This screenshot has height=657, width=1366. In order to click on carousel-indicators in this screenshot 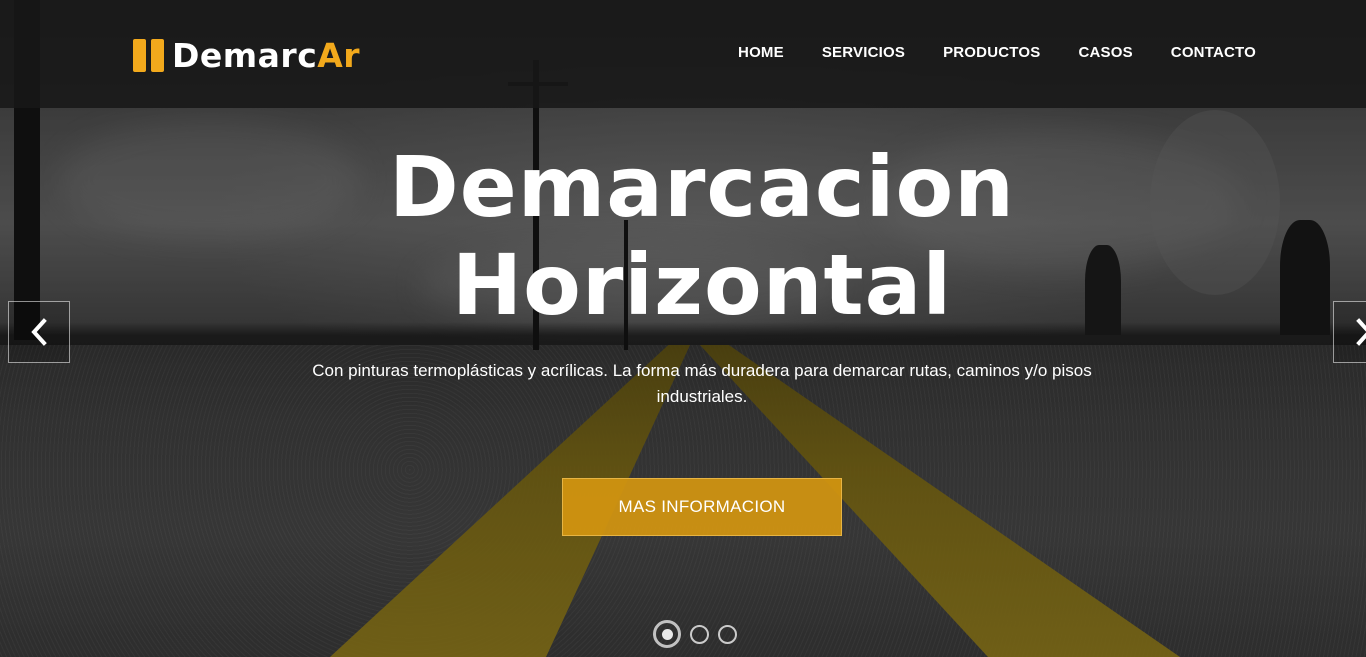, I will do `click(695, 634)`.